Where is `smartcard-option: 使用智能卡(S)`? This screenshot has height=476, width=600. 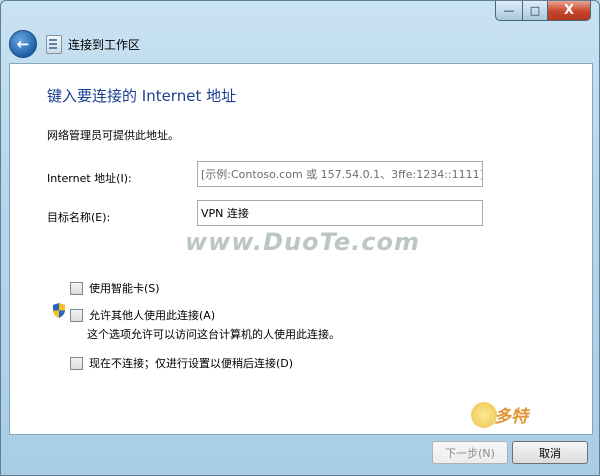 smartcard-option: 使用智能卡(S) is located at coordinates (115, 288).